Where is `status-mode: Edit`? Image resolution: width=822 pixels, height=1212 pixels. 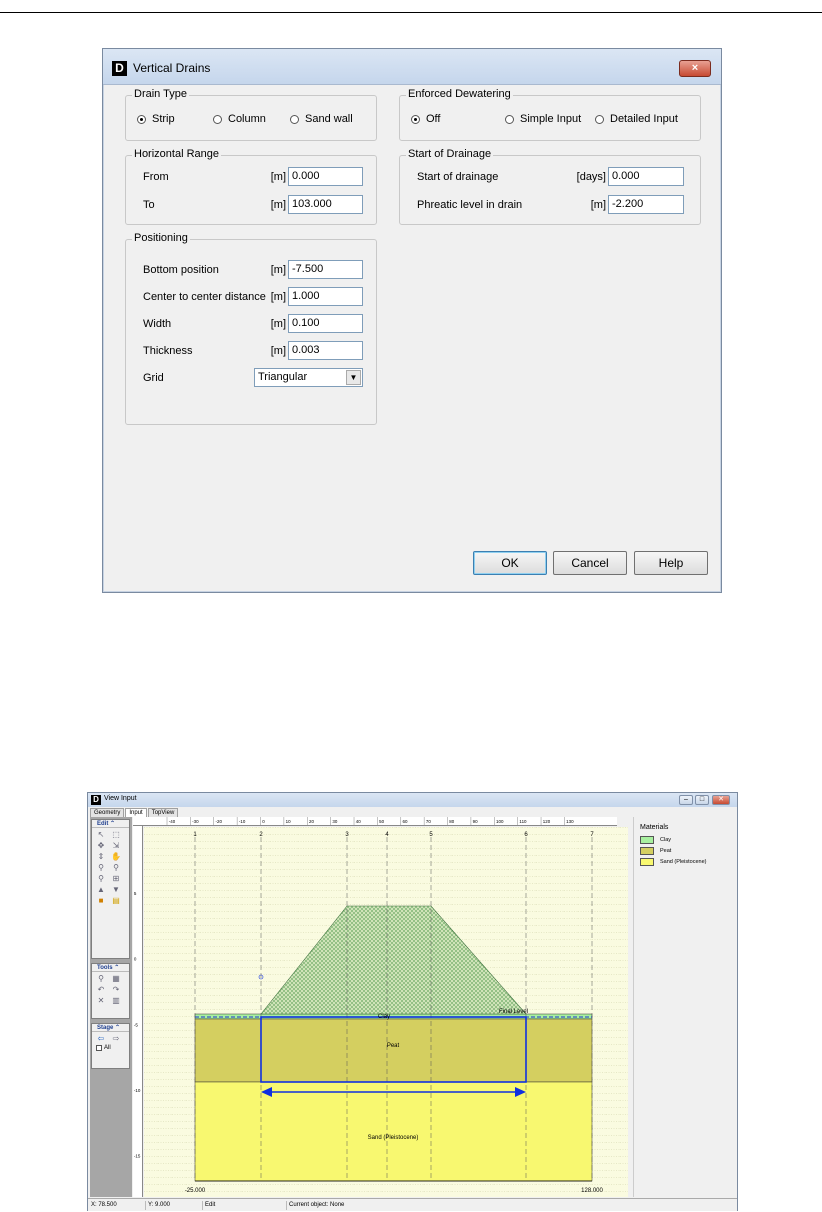 status-mode: Edit is located at coordinates (208, 1205).